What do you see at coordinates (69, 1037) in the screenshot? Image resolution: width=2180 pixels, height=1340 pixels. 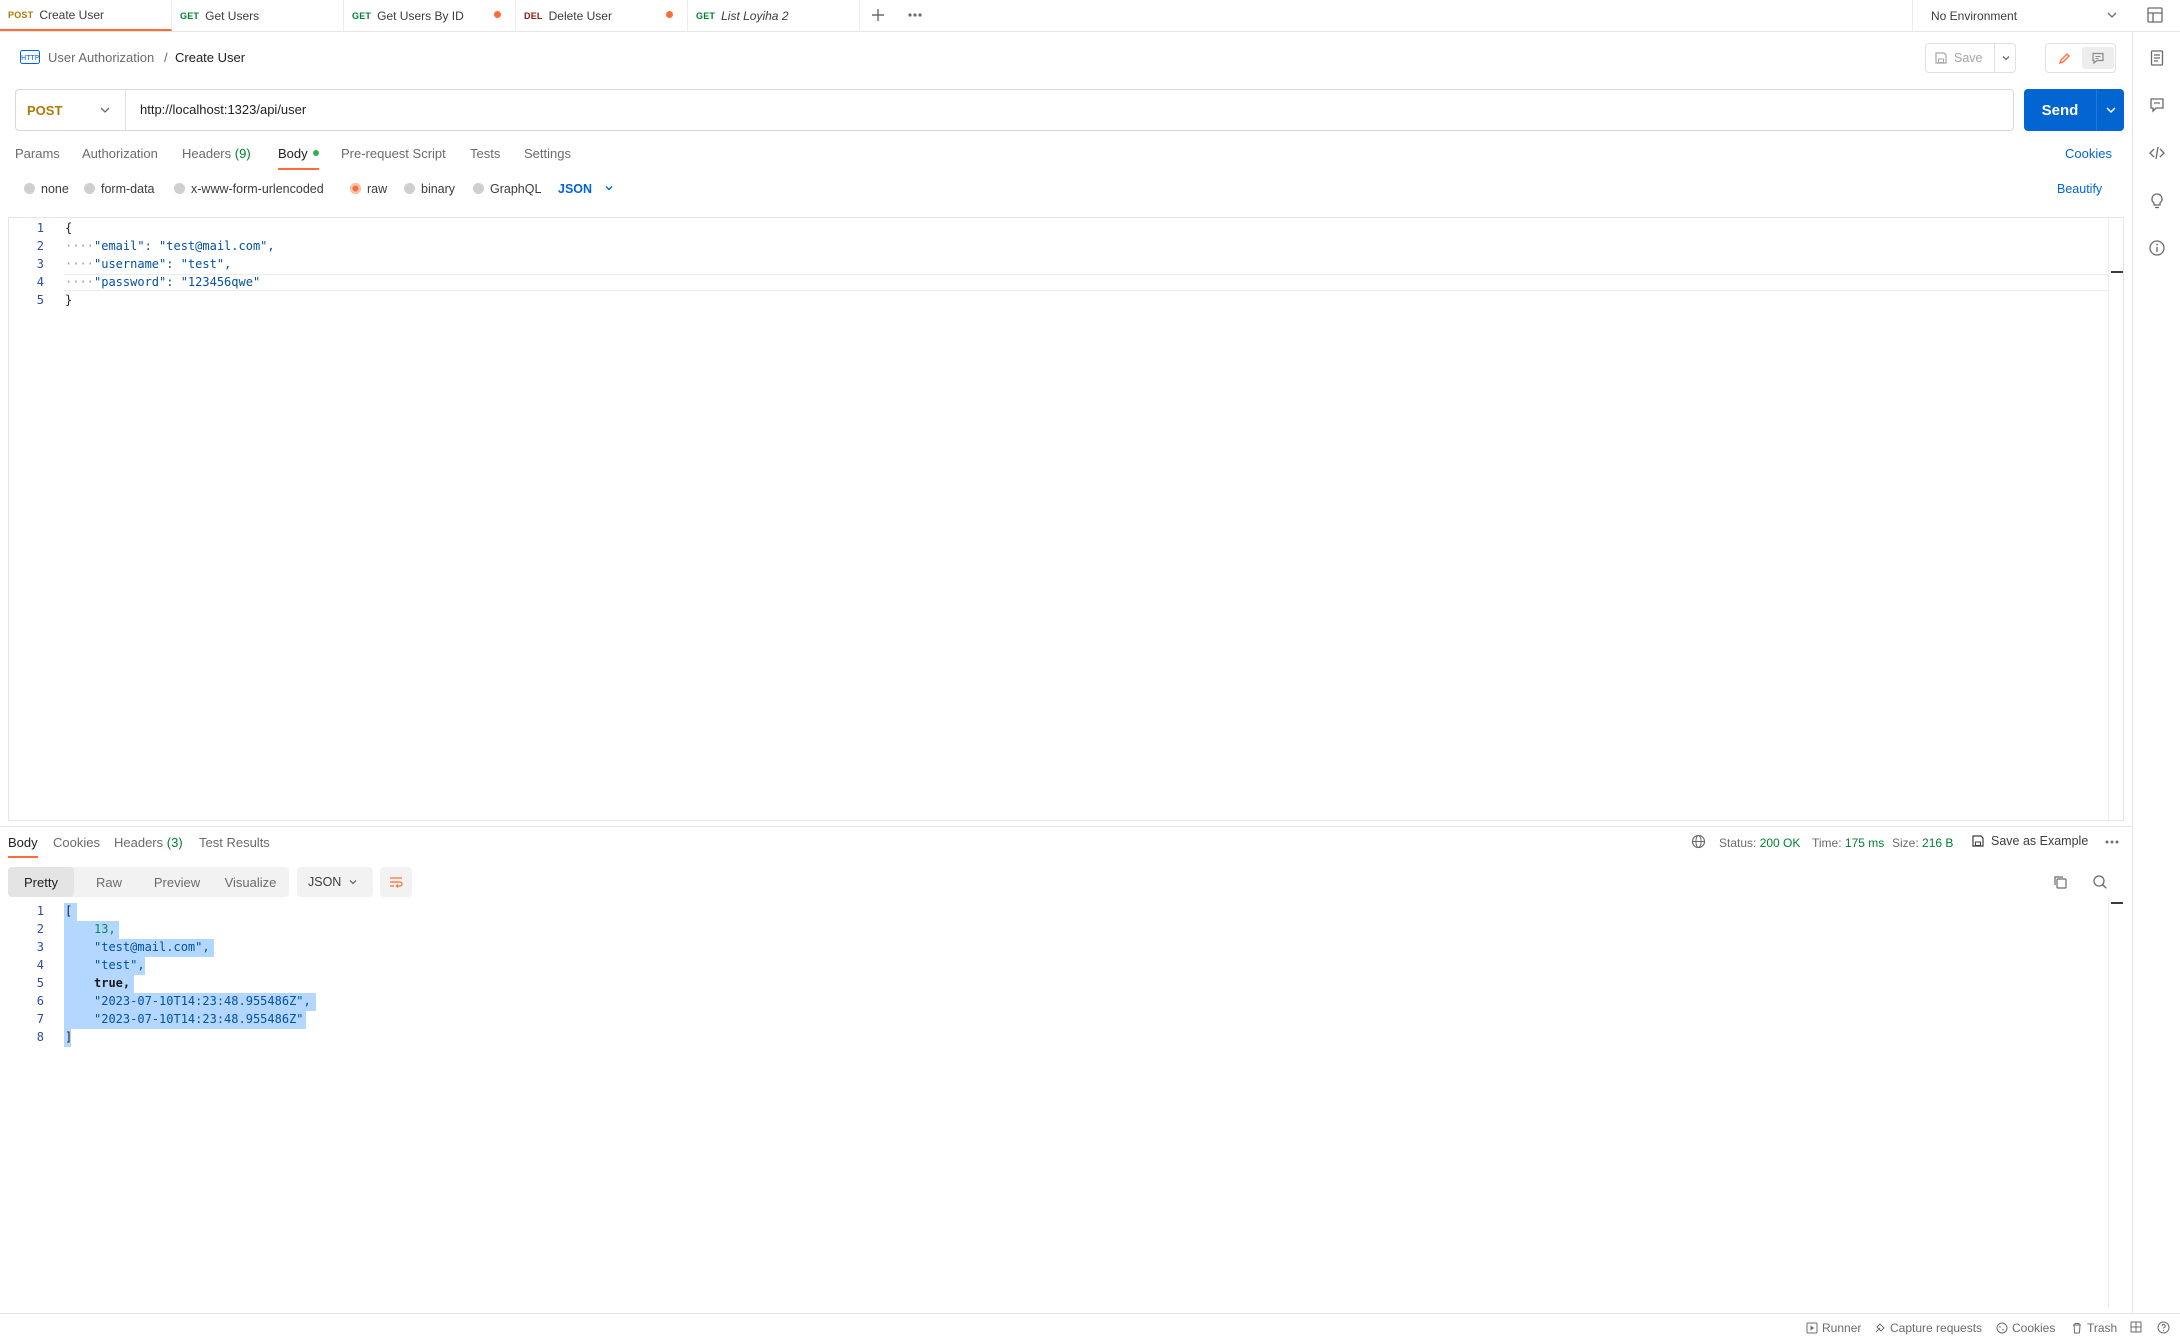 I see `code-line: ]` at bounding box center [69, 1037].